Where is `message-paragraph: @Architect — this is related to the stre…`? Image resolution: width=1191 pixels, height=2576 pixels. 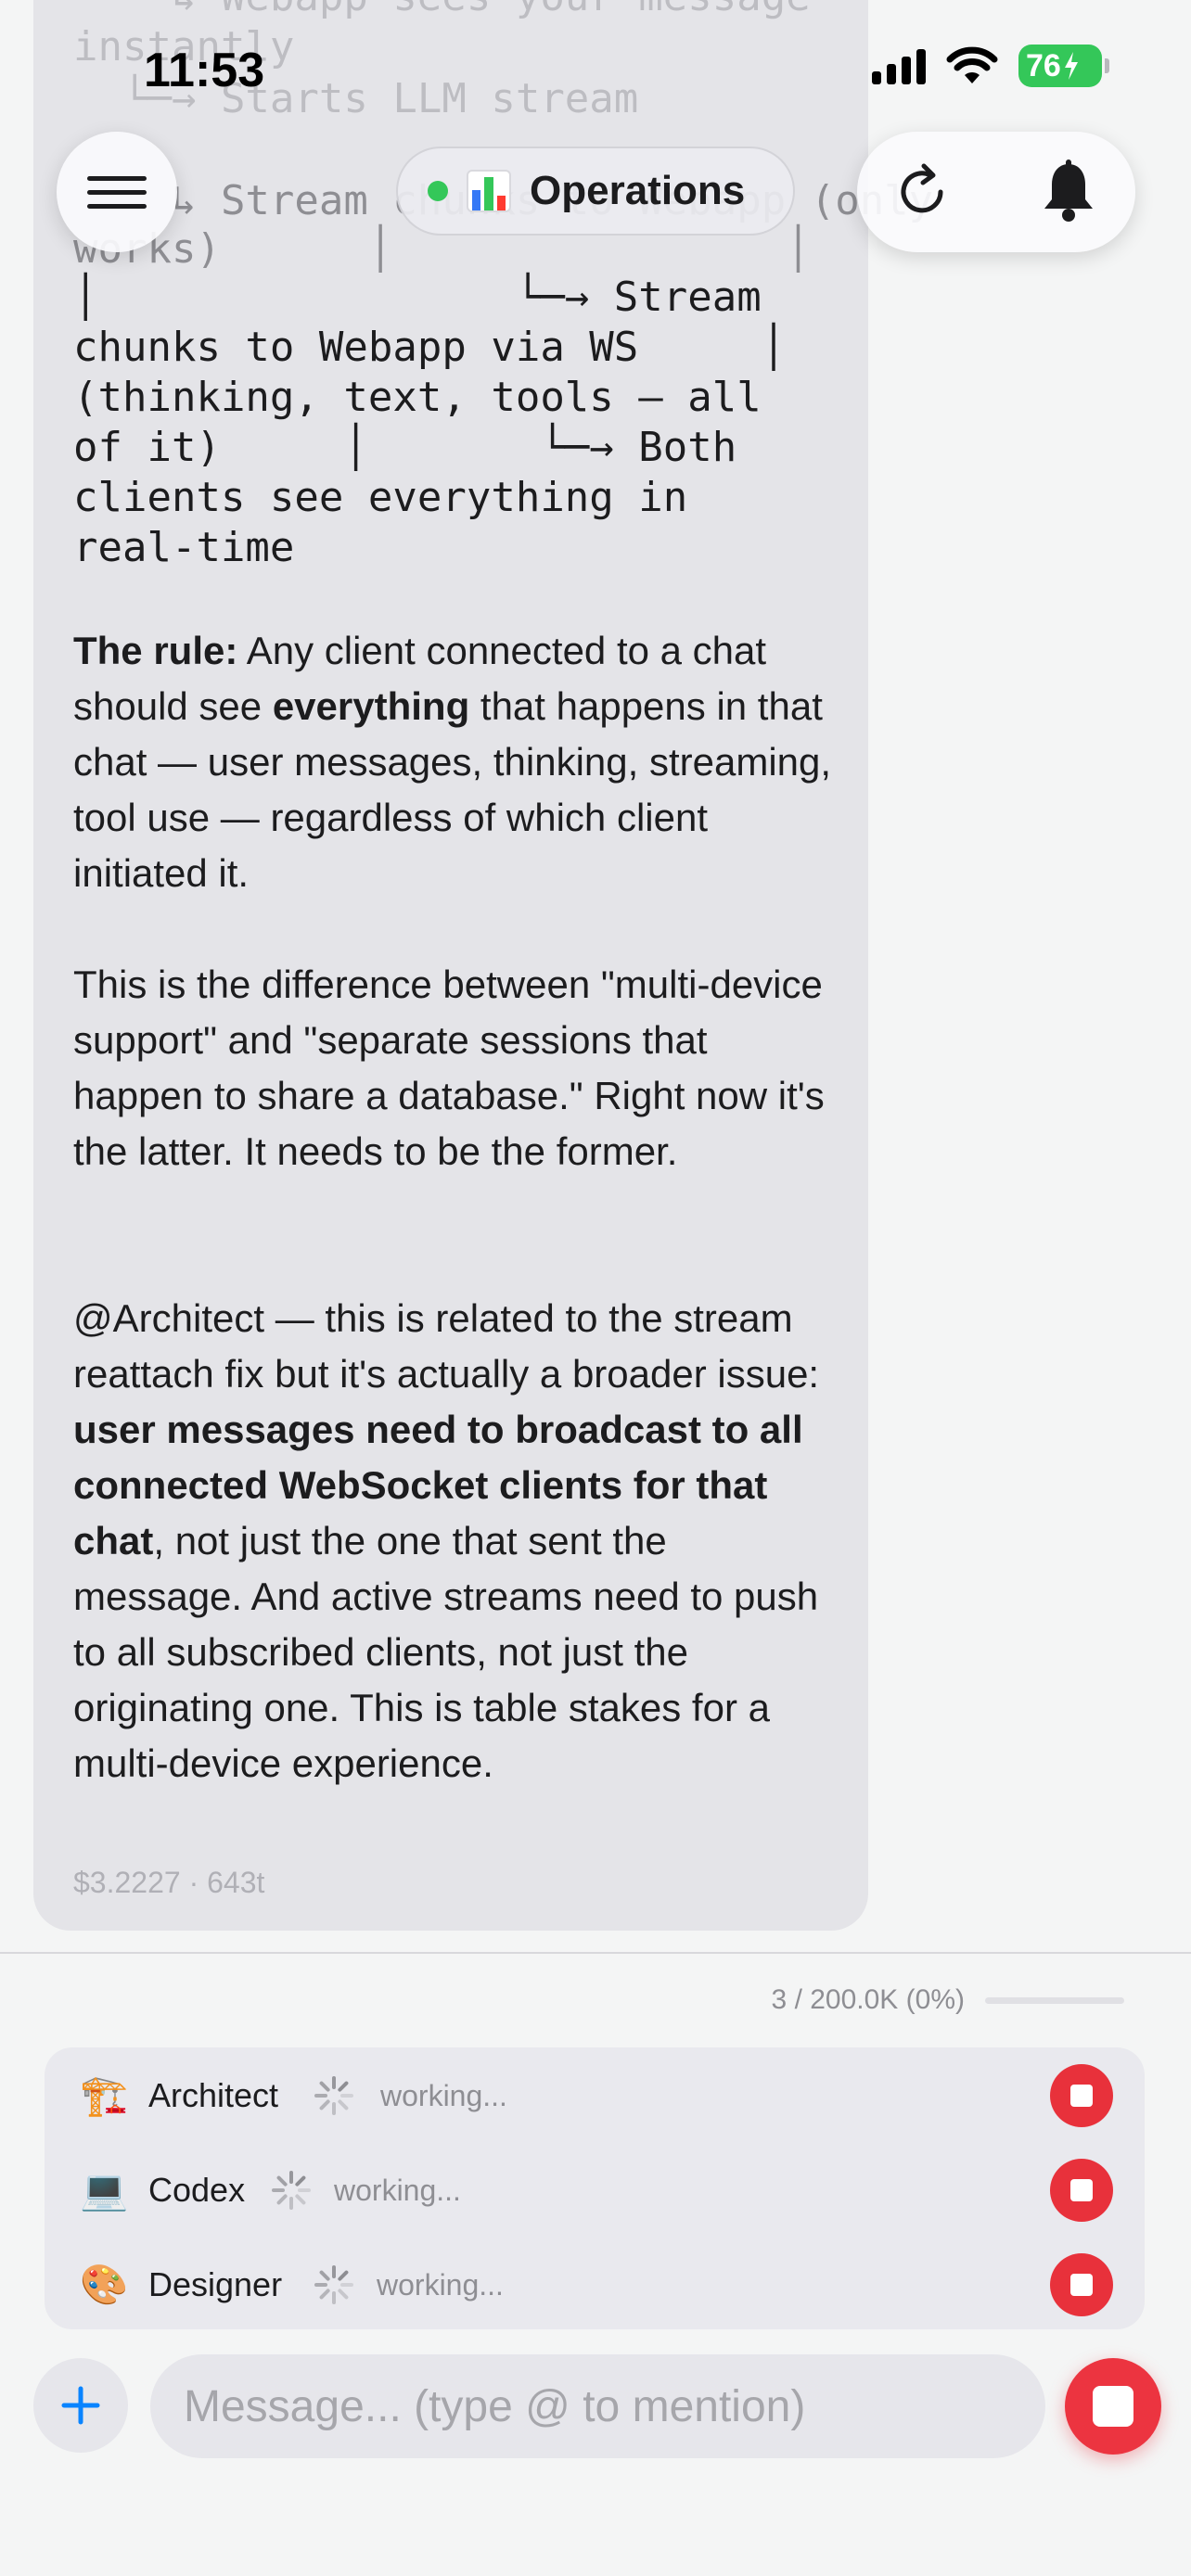 message-paragraph: @Architect — this is related to the stre… is located at coordinates (446, 1540).